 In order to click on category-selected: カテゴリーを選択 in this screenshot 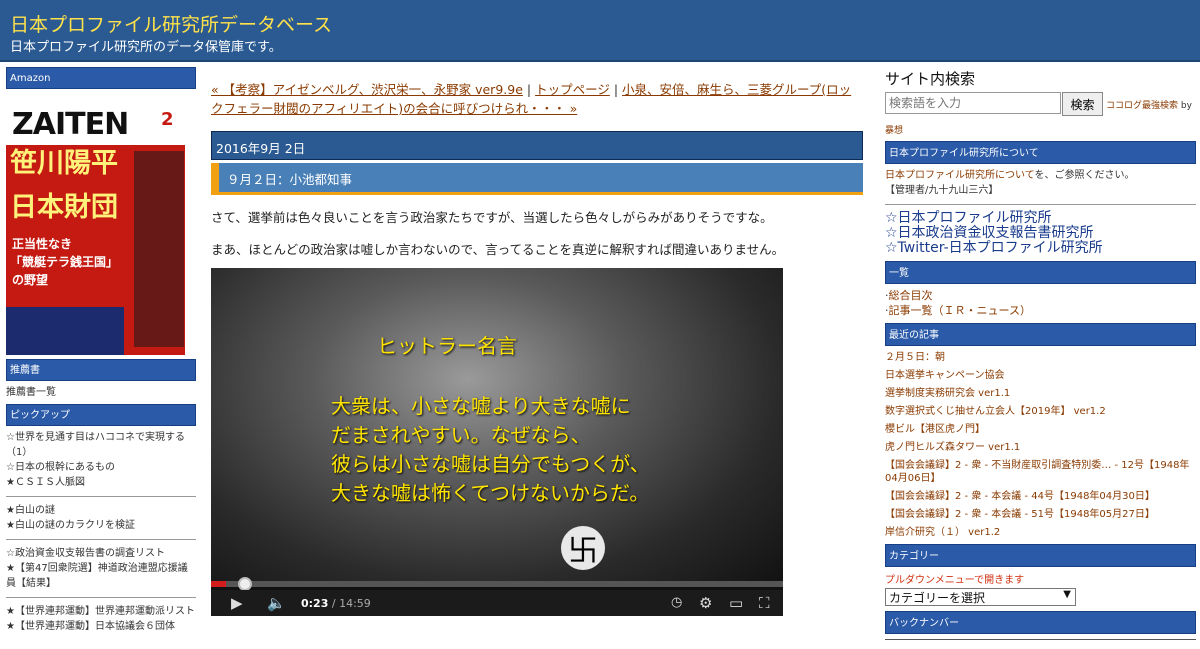, I will do `click(937, 598)`.